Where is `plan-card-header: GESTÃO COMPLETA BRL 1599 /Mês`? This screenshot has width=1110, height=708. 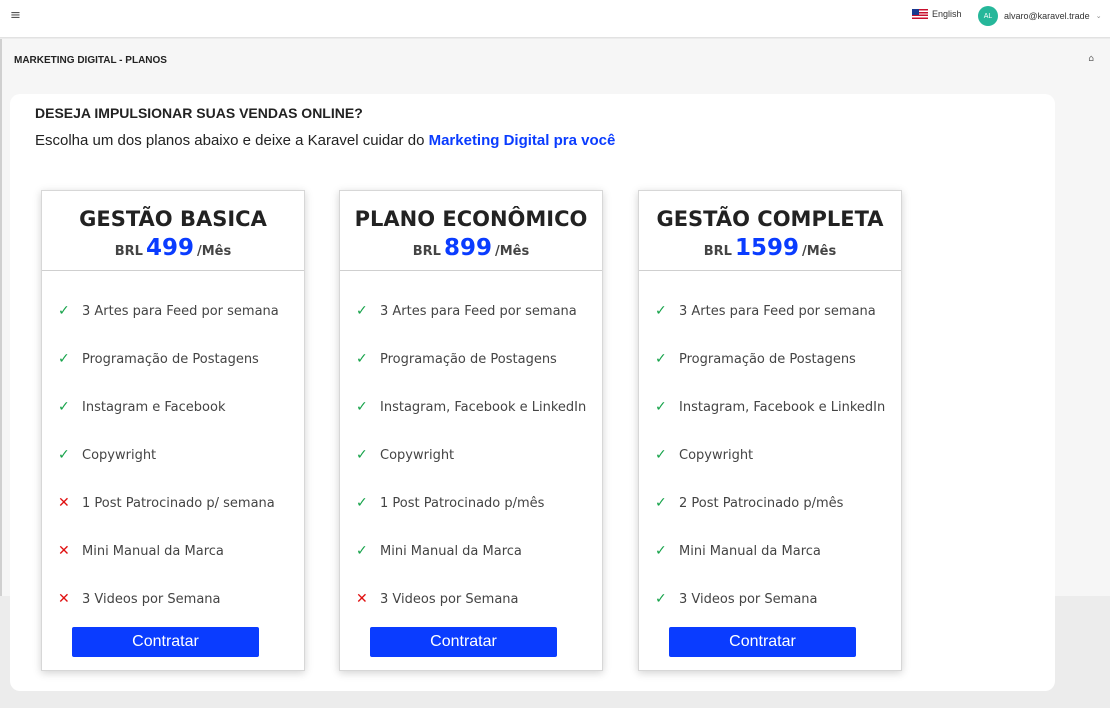
plan-card-header: GESTÃO COMPLETA BRL 1599 /Mês is located at coordinates (770, 231).